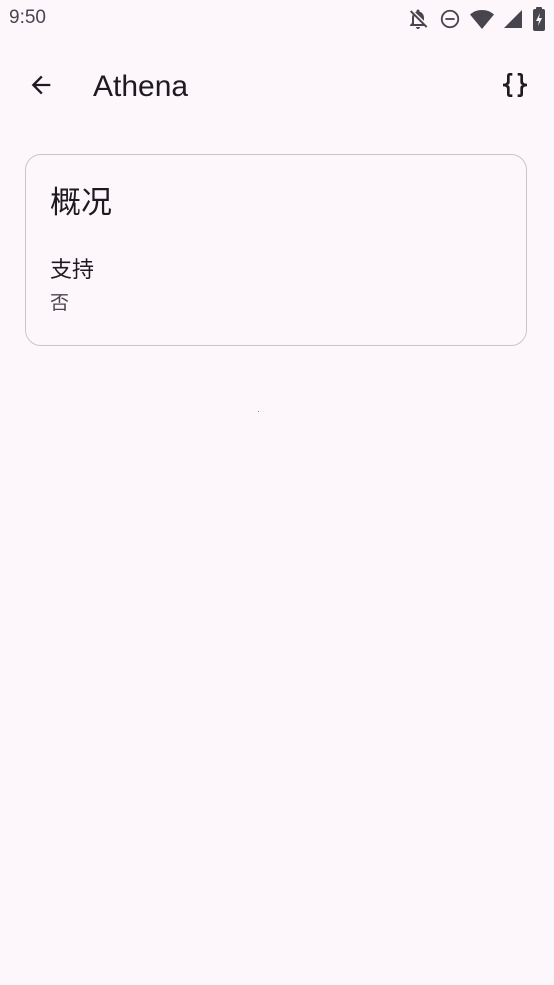 The image size is (554, 985). I want to click on code-braces-icon, so click(515, 87).